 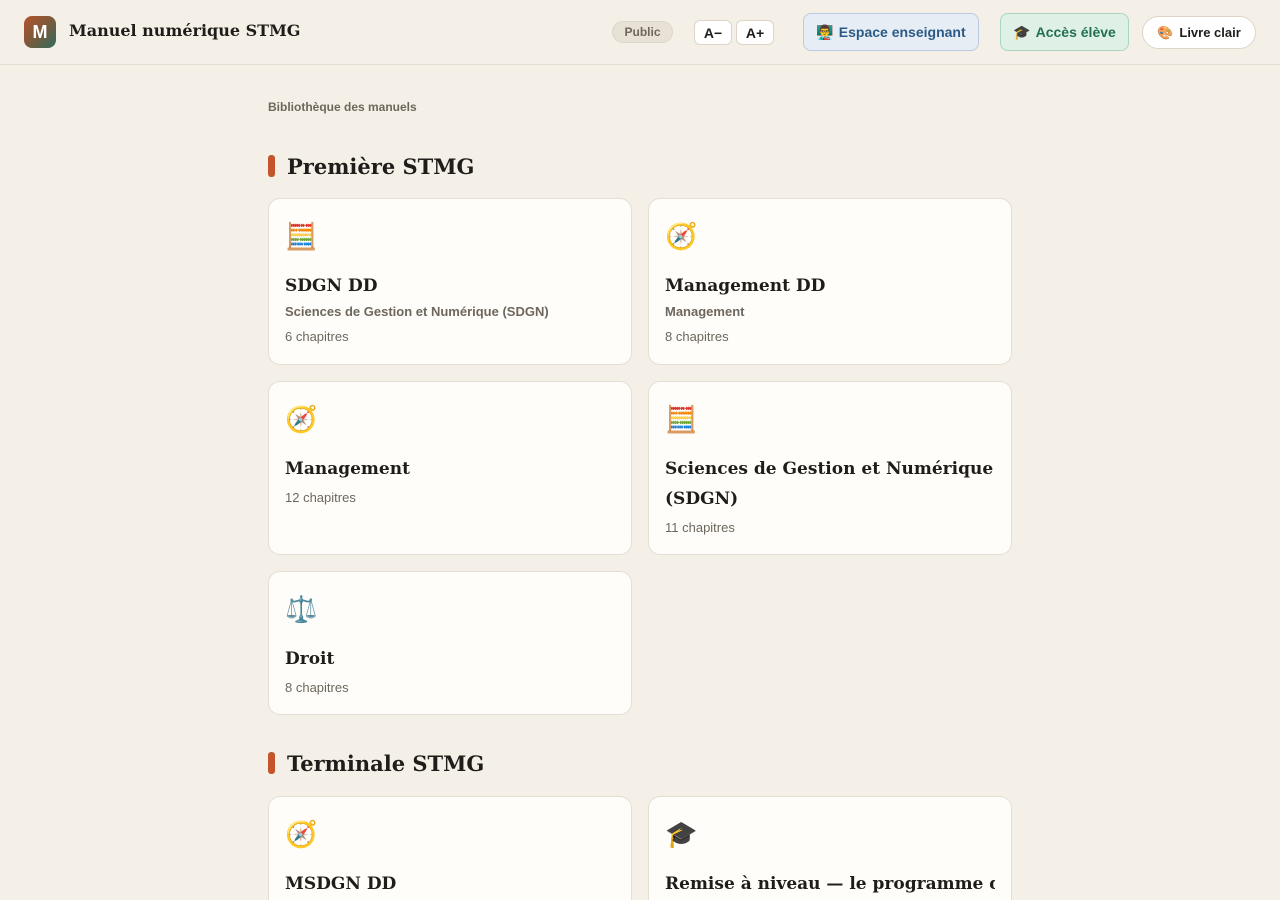 I want to click on book-title: MSDGN DD, so click(x=341, y=884).